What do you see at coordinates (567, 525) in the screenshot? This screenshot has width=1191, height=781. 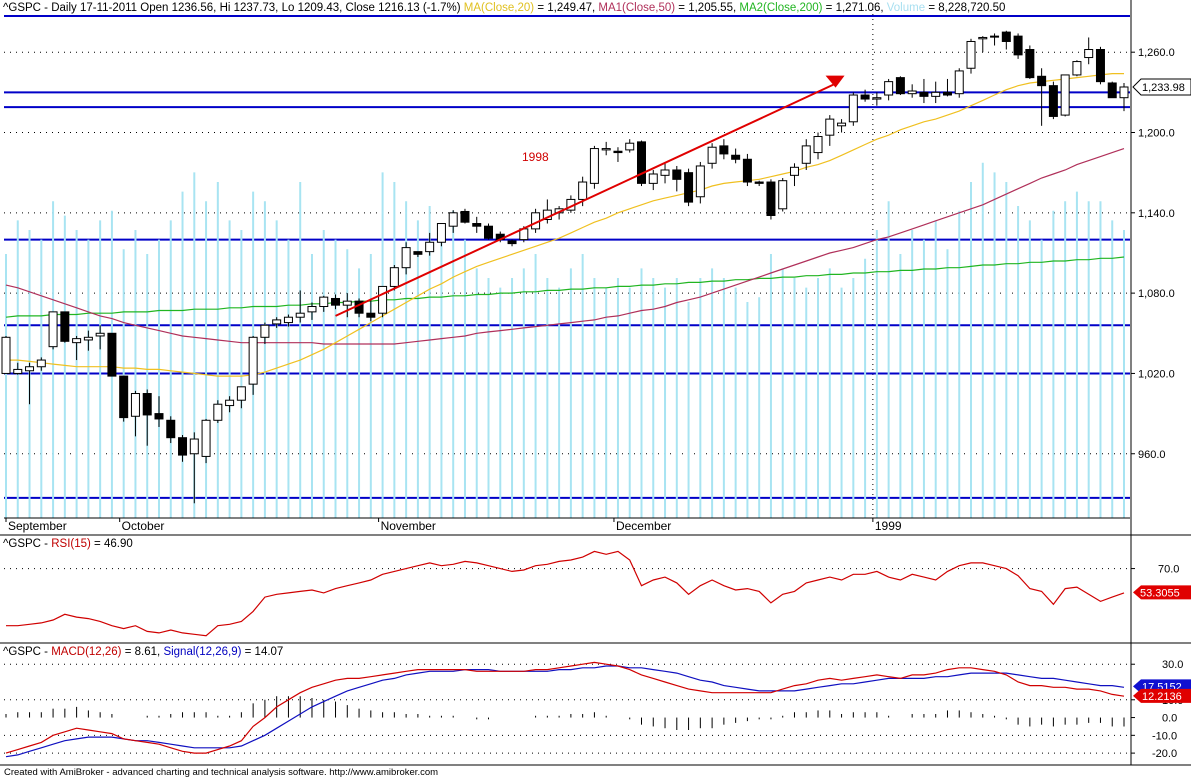 I see `date-axis: September October November December 1999` at bounding box center [567, 525].